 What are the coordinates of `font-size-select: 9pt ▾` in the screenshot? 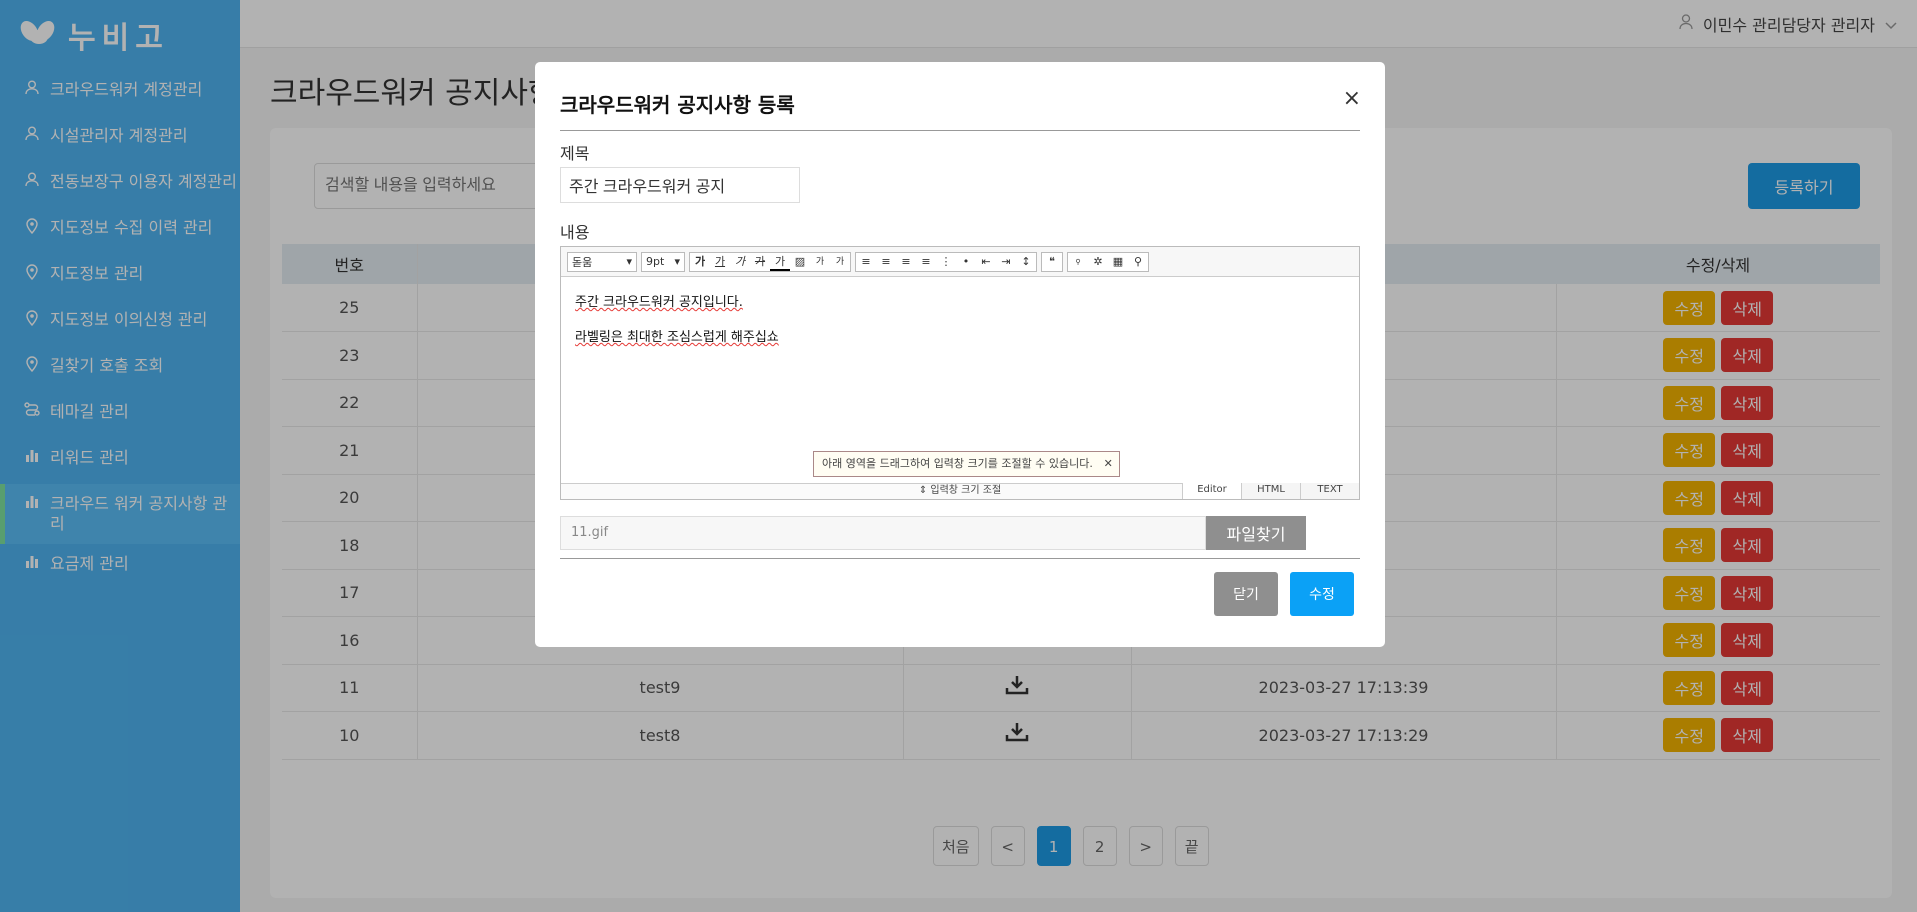 It's located at (663, 261).